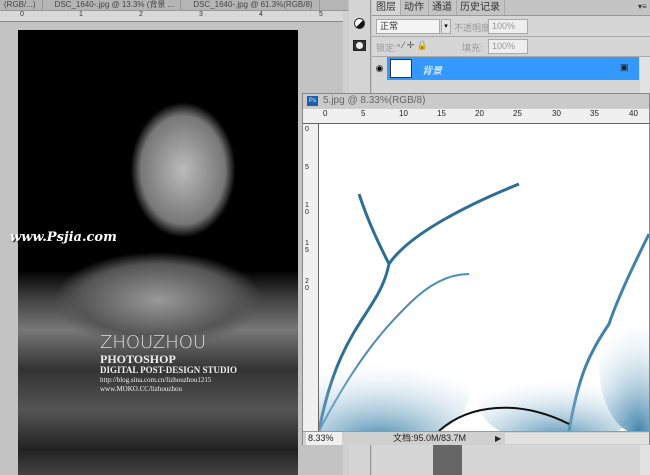  What do you see at coordinates (432, 69) in the screenshot?
I see `layer-name: 背景` at bounding box center [432, 69].